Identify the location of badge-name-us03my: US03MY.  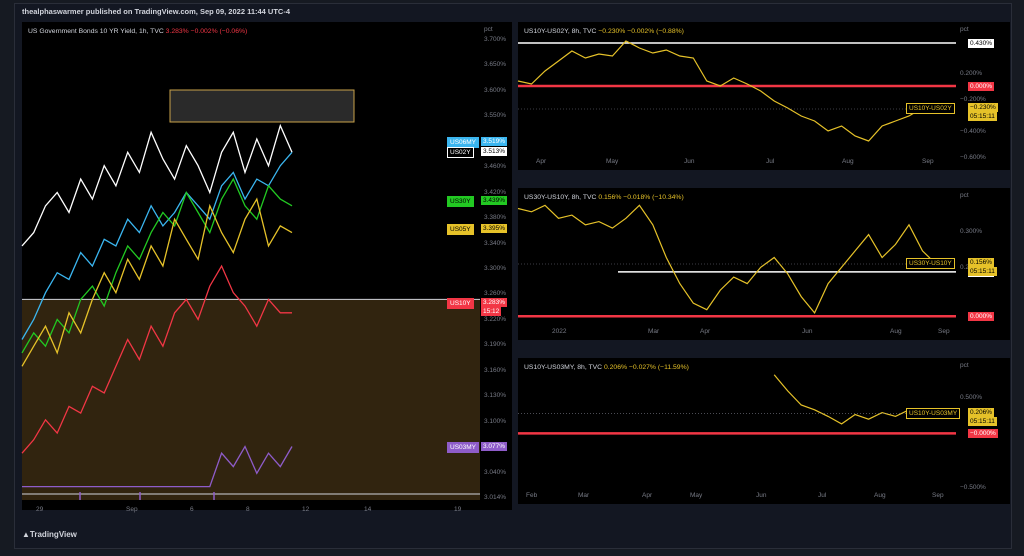
(463, 447).